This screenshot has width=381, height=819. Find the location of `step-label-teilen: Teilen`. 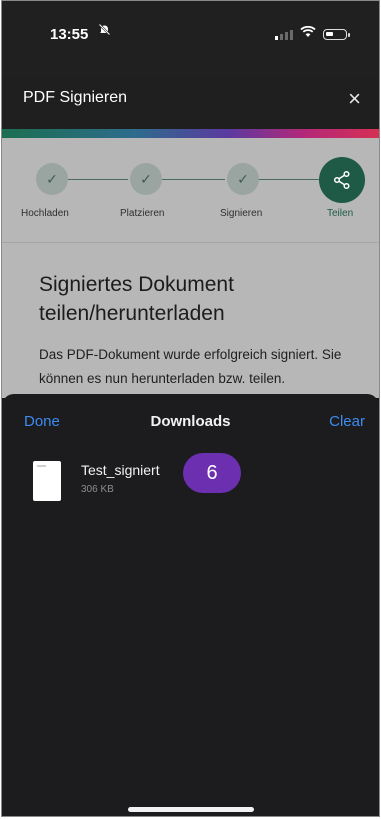

step-label-teilen: Teilen is located at coordinates (340, 213).